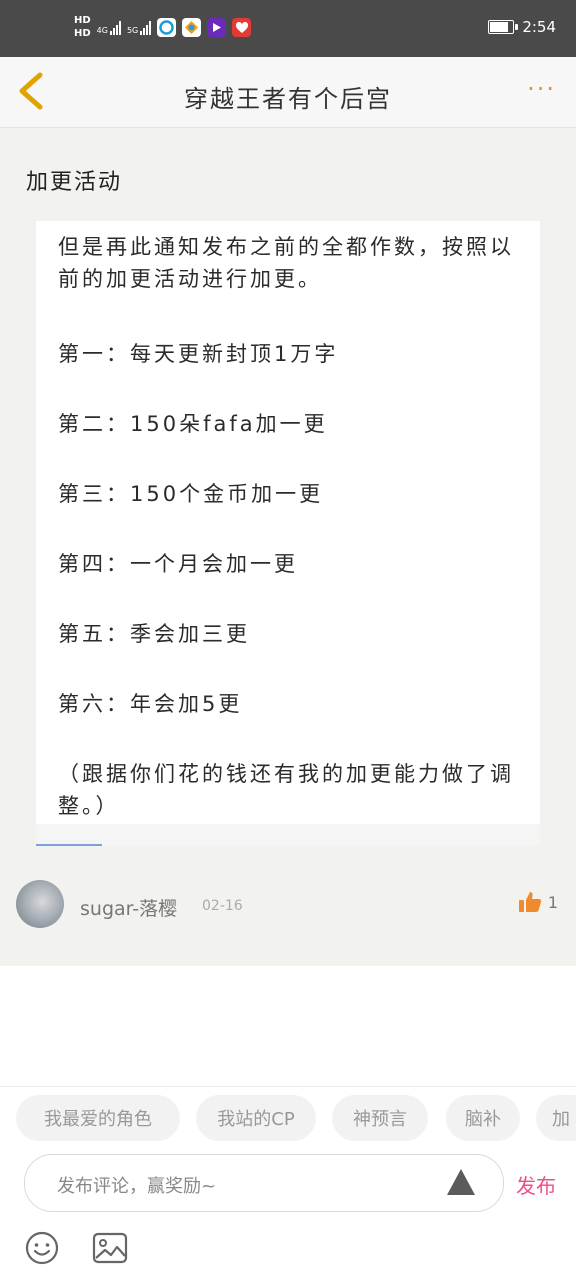 The height and width of the screenshot is (1280, 576). What do you see at coordinates (483, 1118) in the screenshot?
I see `tag-chip: 脑补` at bounding box center [483, 1118].